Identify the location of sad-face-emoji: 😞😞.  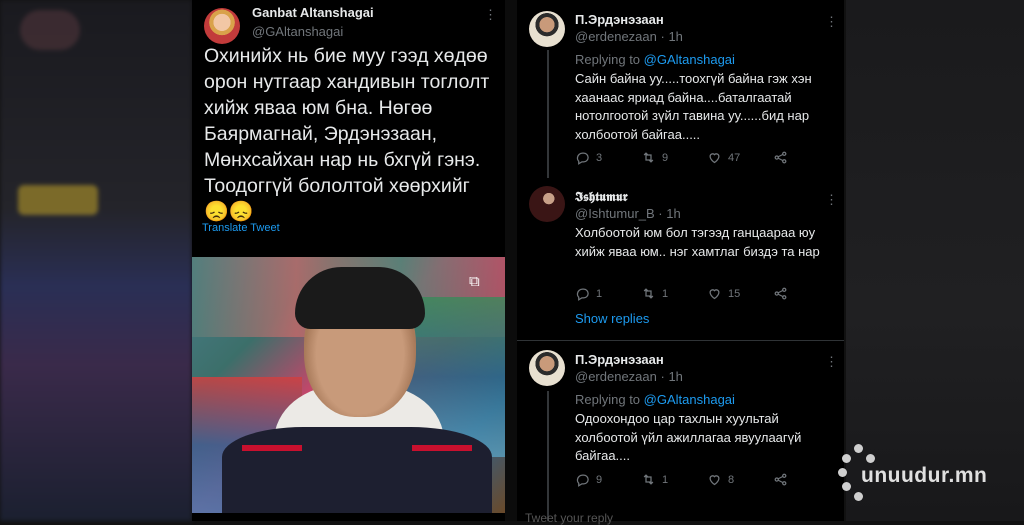
(229, 212).